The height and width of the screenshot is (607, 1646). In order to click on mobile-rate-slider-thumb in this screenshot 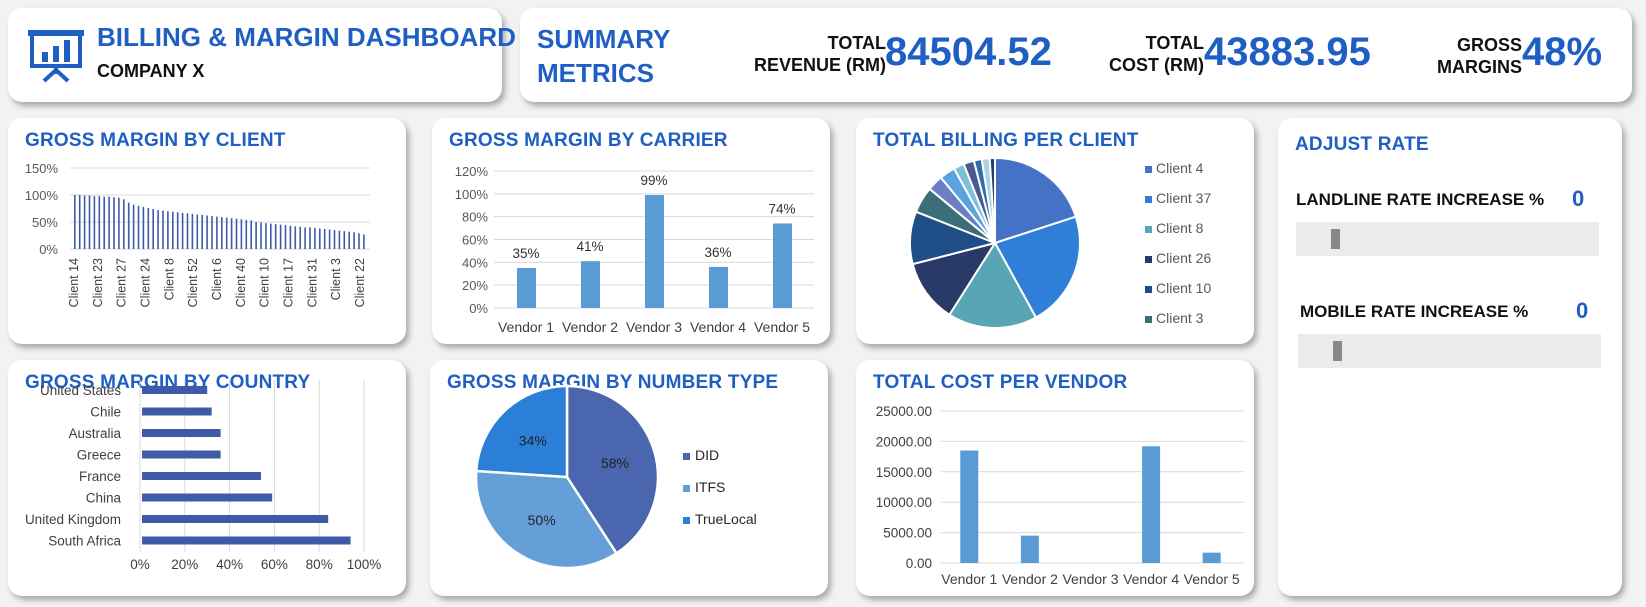, I will do `click(1337, 351)`.